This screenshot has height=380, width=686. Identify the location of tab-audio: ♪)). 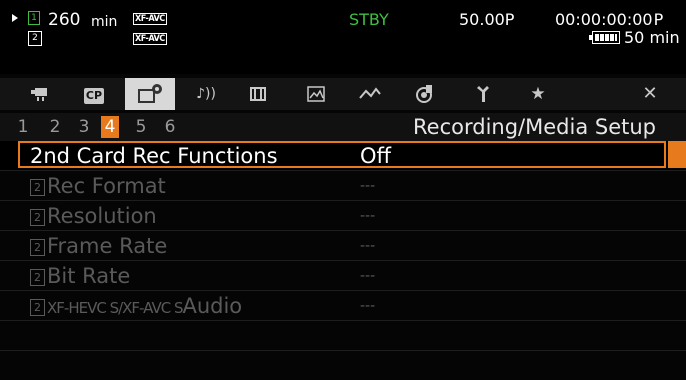
(206, 94).